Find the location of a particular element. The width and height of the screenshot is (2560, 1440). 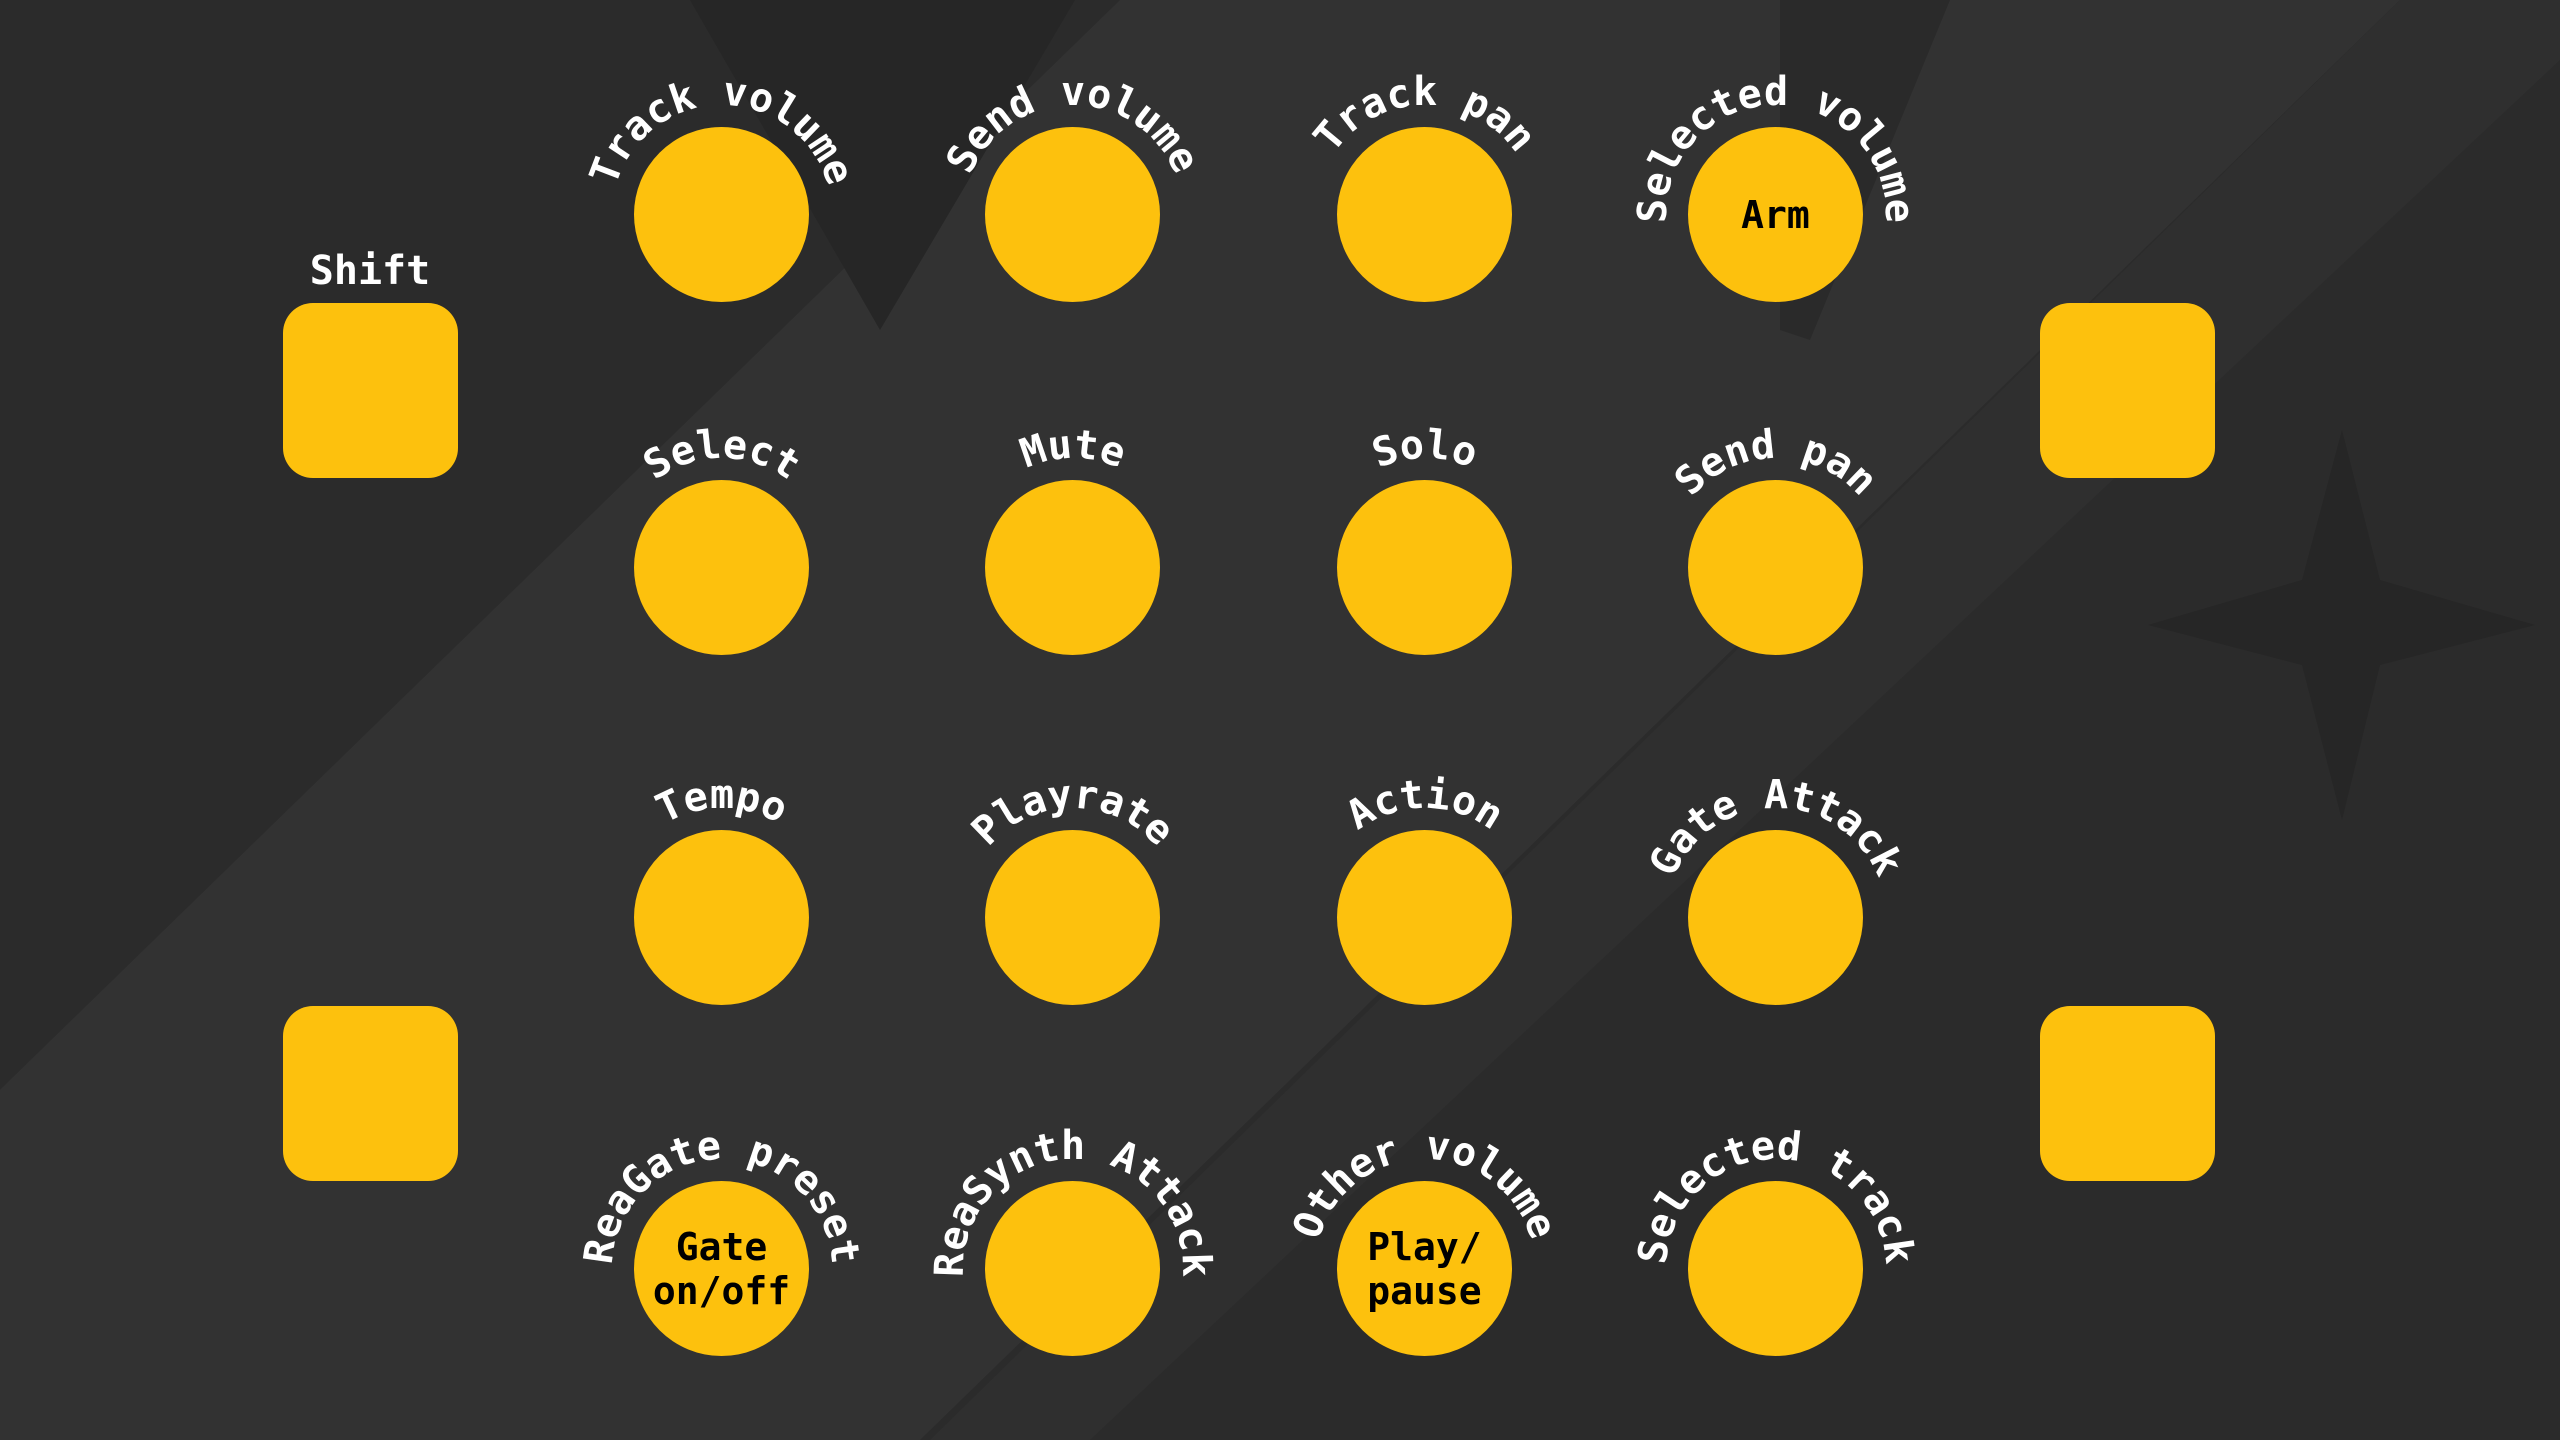

pad-bottom-right is located at coordinates (2127, 1093).